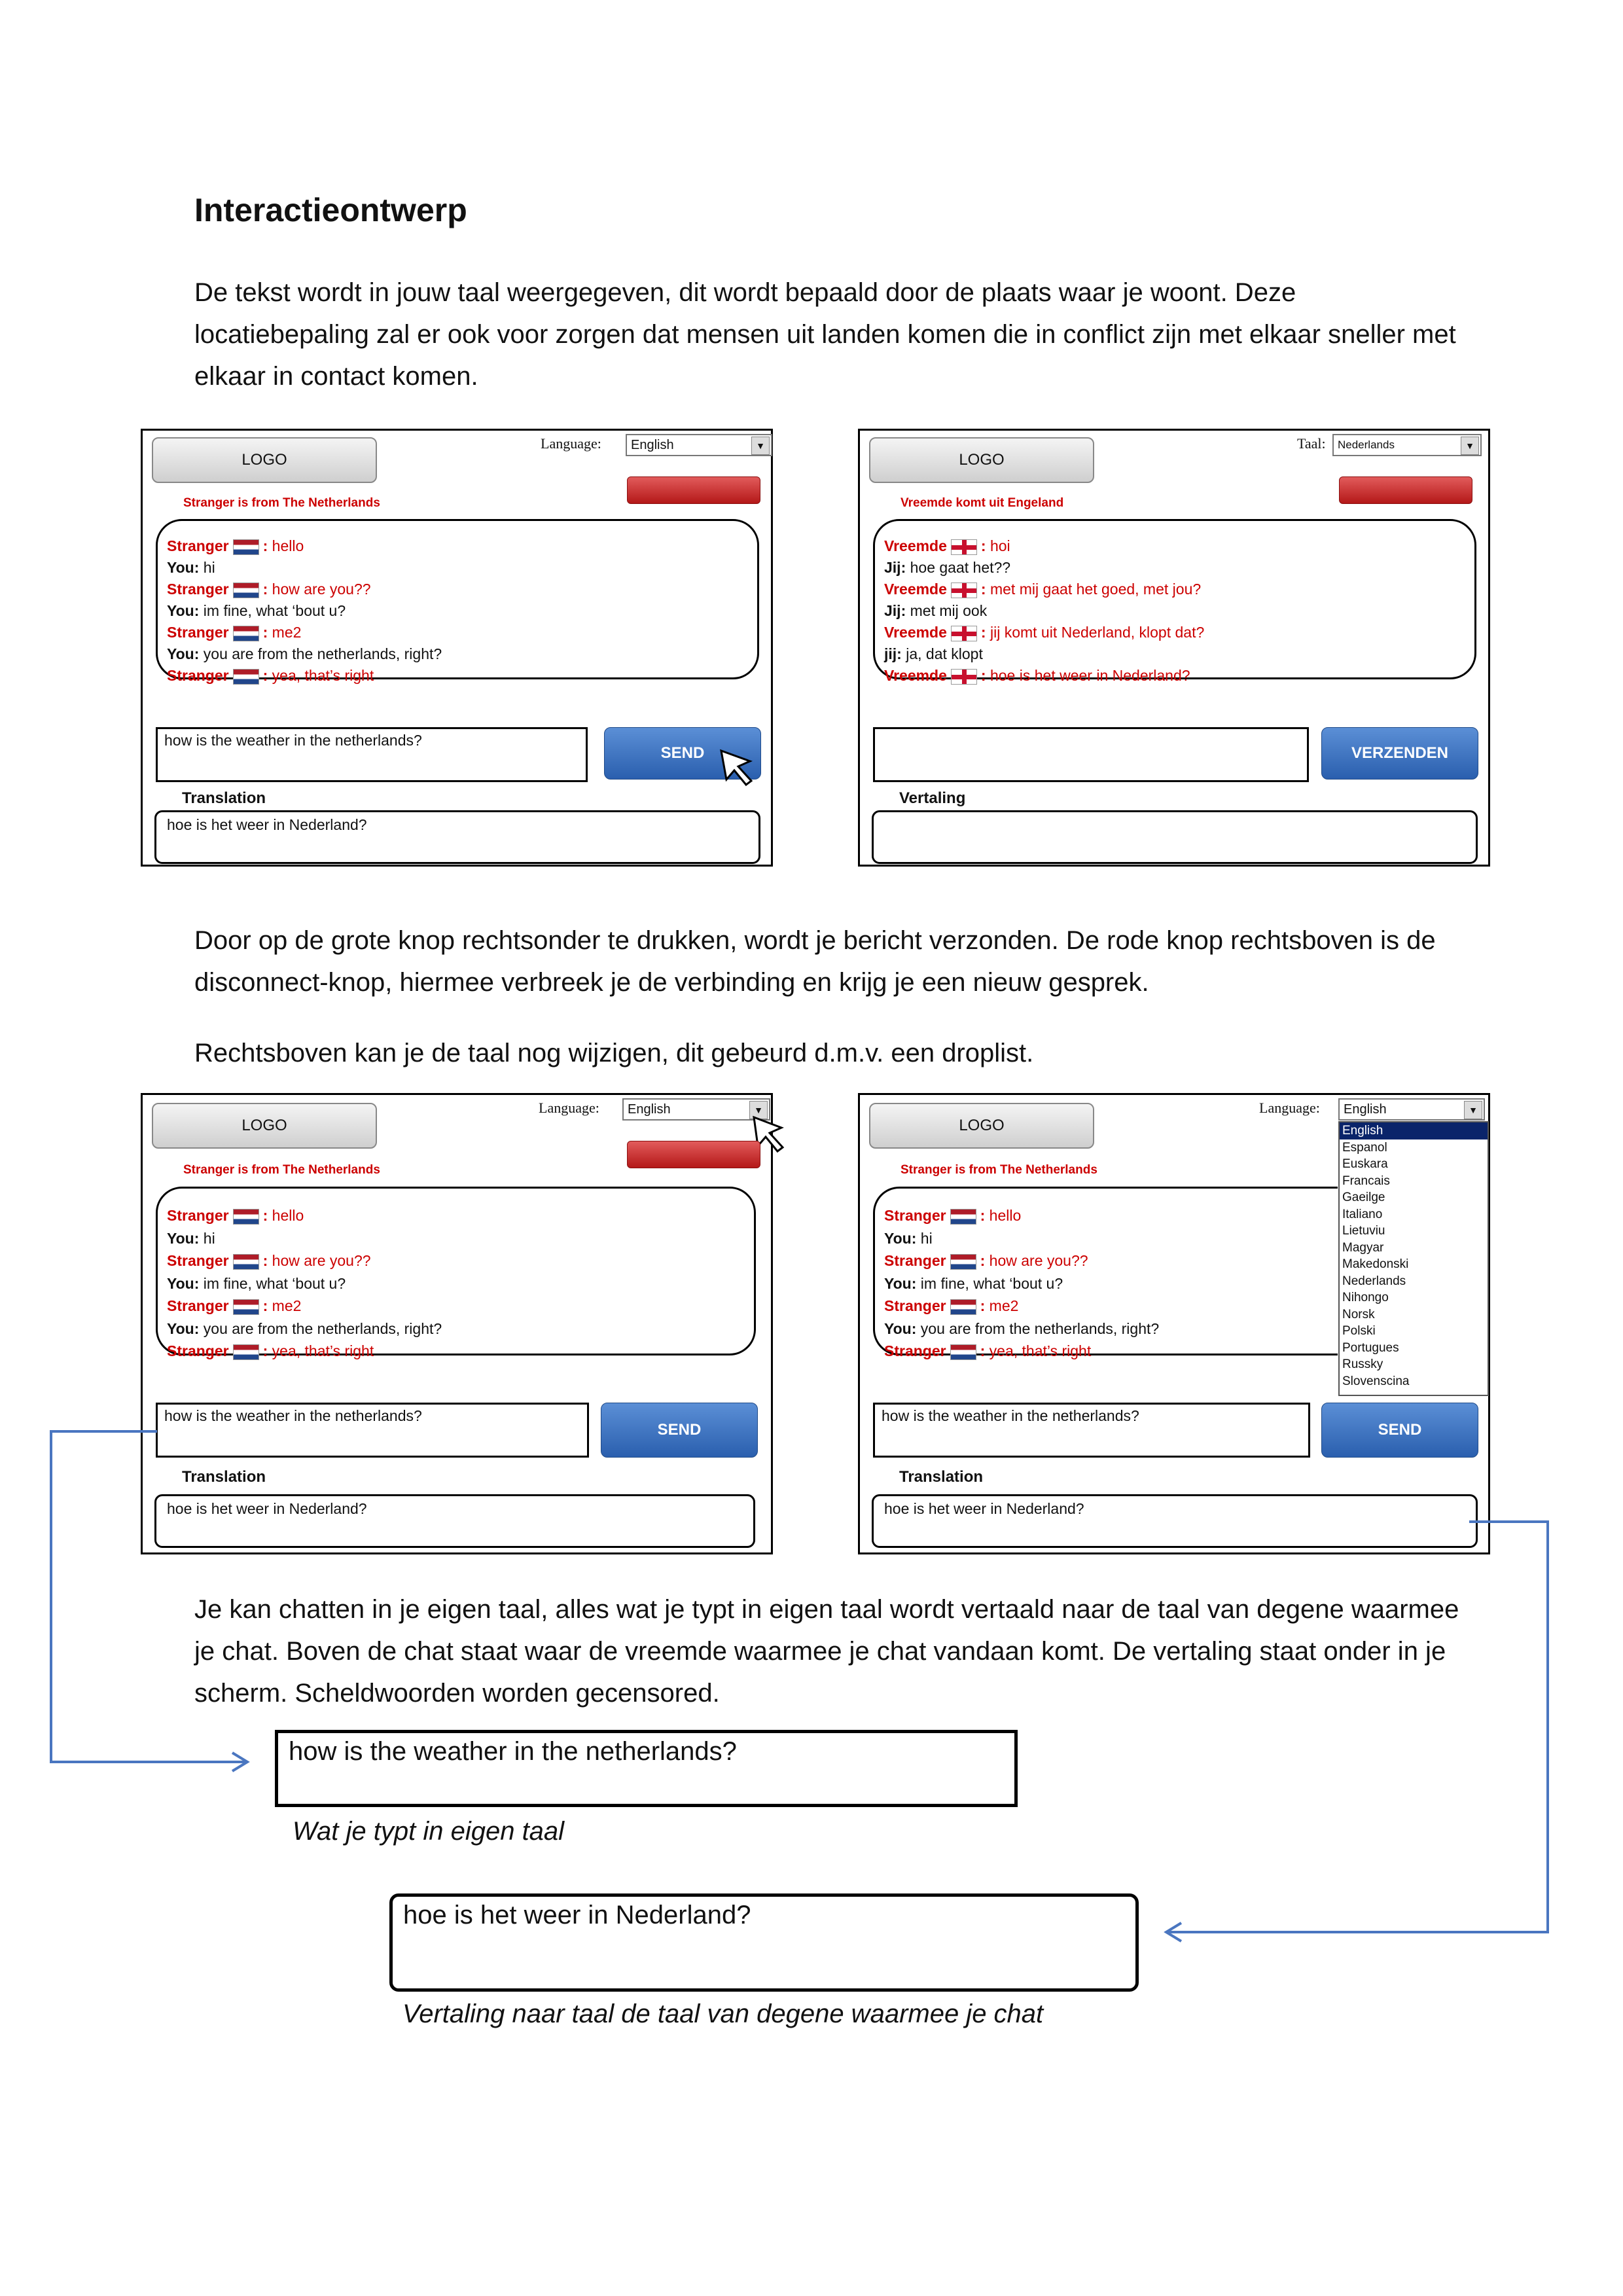  What do you see at coordinates (646, 1768) in the screenshot?
I see `typed-text-example: how is the weather in the netherlands?` at bounding box center [646, 1768].